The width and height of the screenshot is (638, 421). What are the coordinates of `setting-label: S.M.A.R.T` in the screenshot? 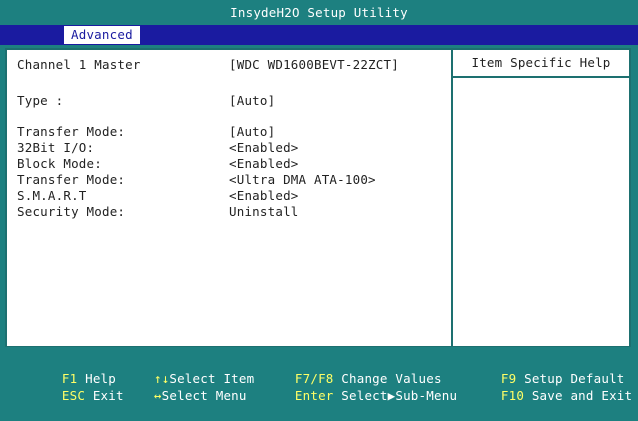 It's located at (52, 195).